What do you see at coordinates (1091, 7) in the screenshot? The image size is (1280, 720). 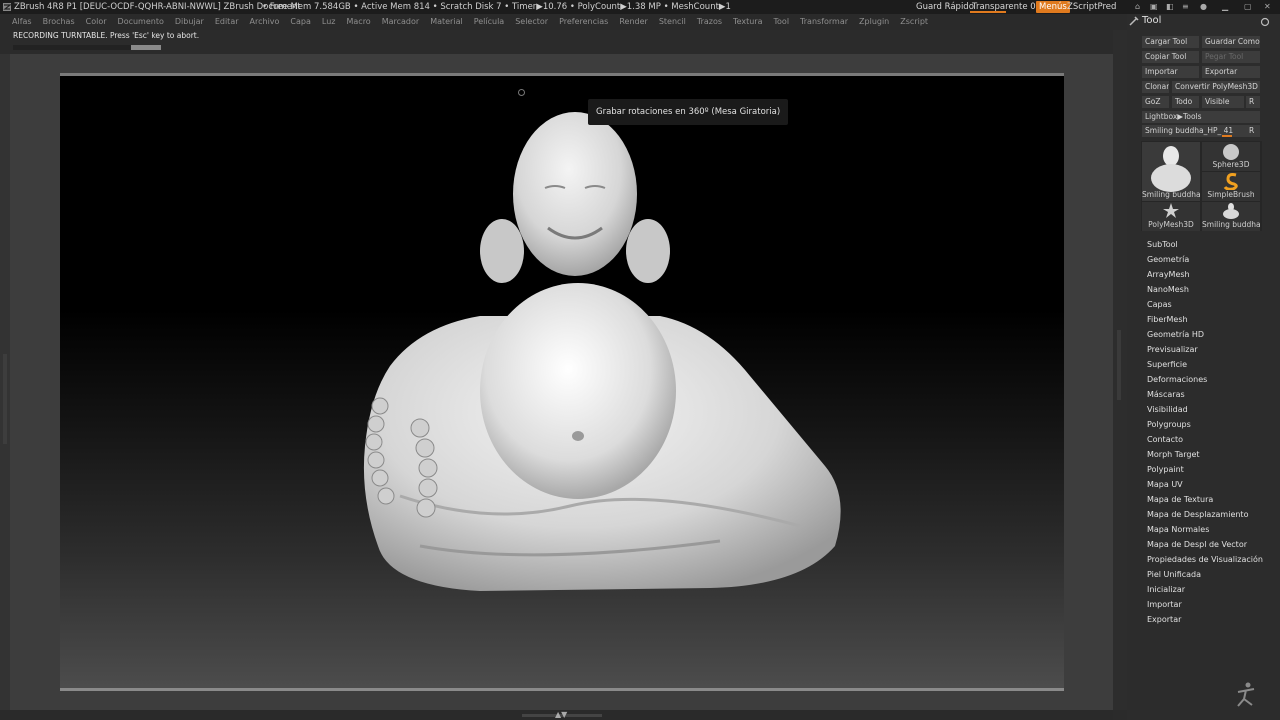 I see `default-zscript-button: ZScriptPred` at bounding box center [1091, 7].